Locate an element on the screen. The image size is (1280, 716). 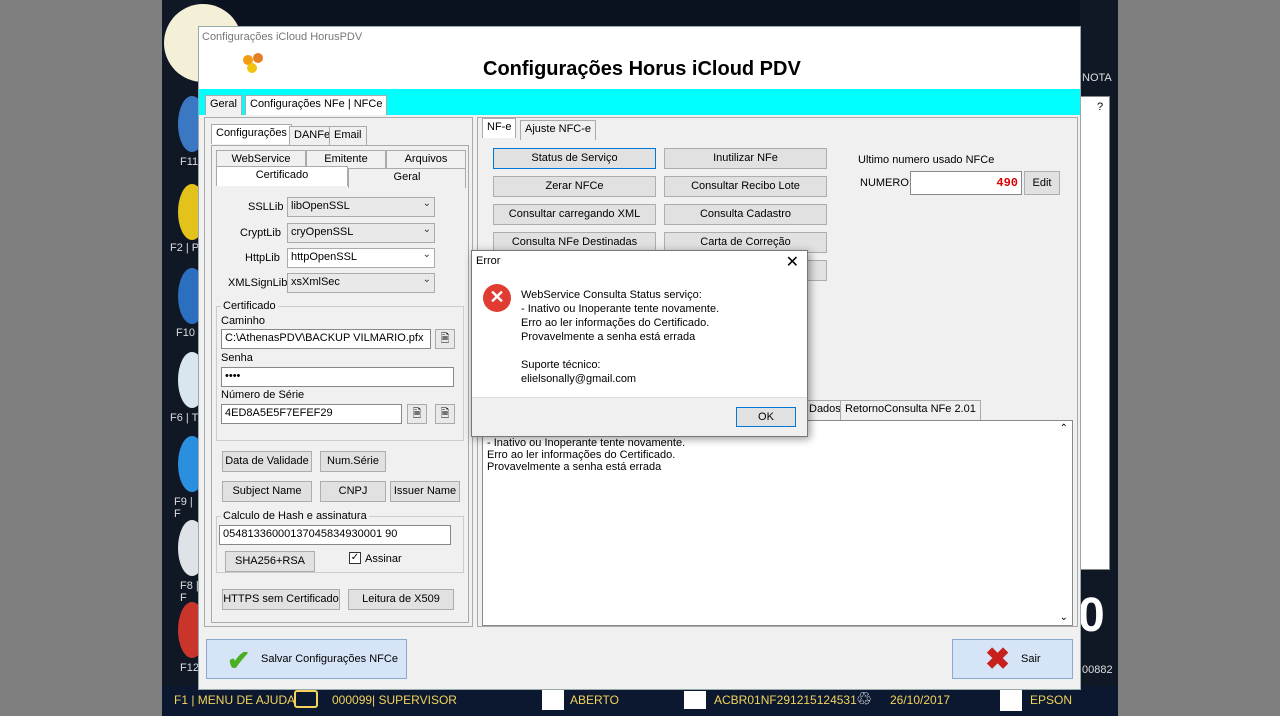
dialog-line: elielsonally@gmail.com is located at coordinates (579, 379).